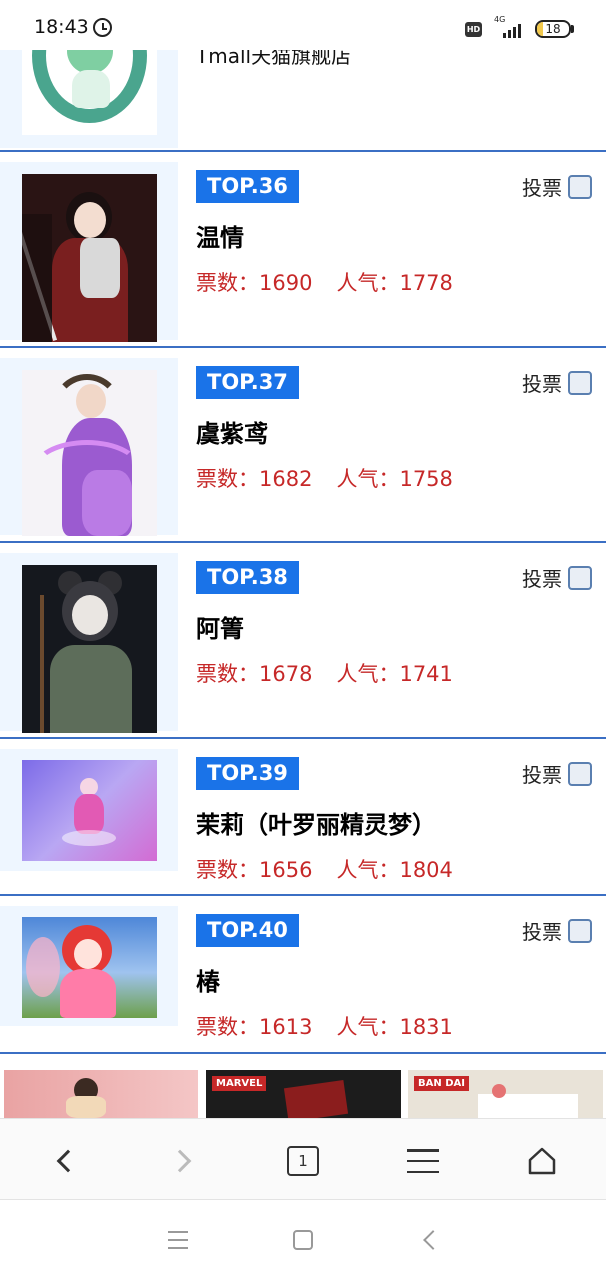  Describe the element at coordinates (180, 1161) in the screenshot. I see `chevron-right-icon` at that location.